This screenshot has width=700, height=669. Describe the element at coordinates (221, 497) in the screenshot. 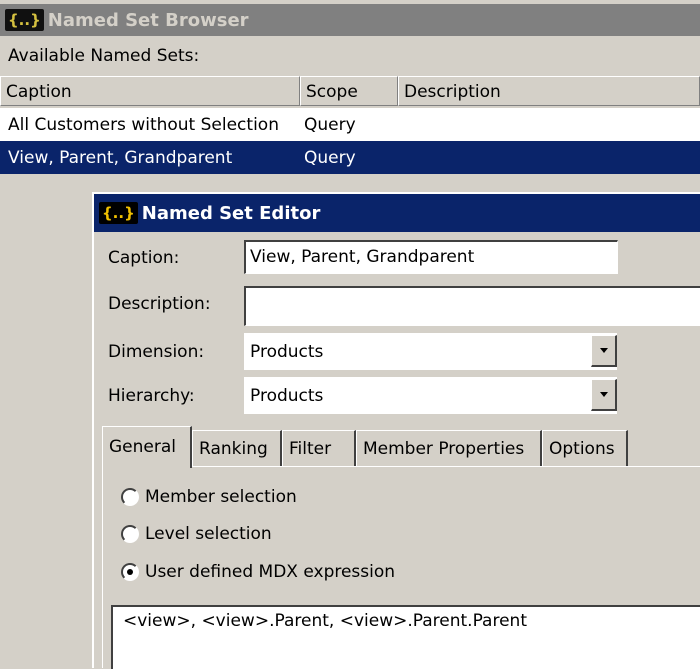

I see `member-selection-label: Member selection` at that location.